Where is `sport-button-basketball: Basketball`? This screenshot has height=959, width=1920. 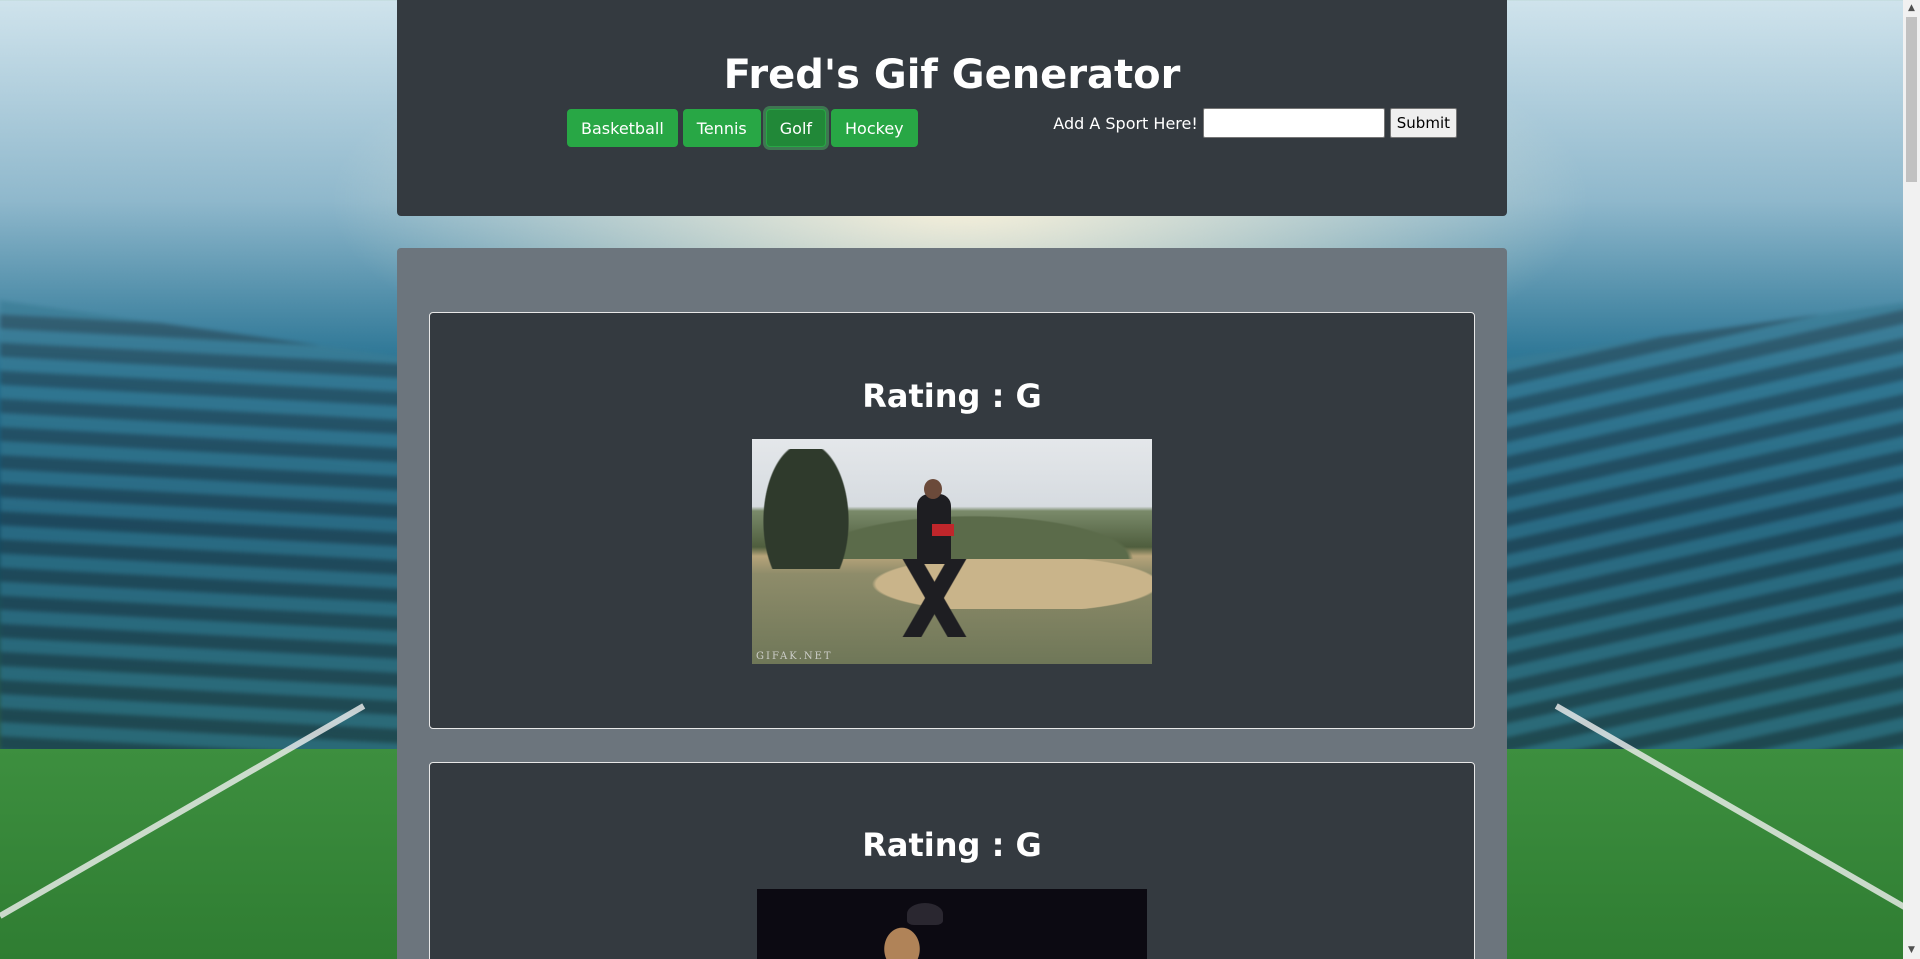
sport-button-basketball: Basketball is located at coordinates (622, 128).